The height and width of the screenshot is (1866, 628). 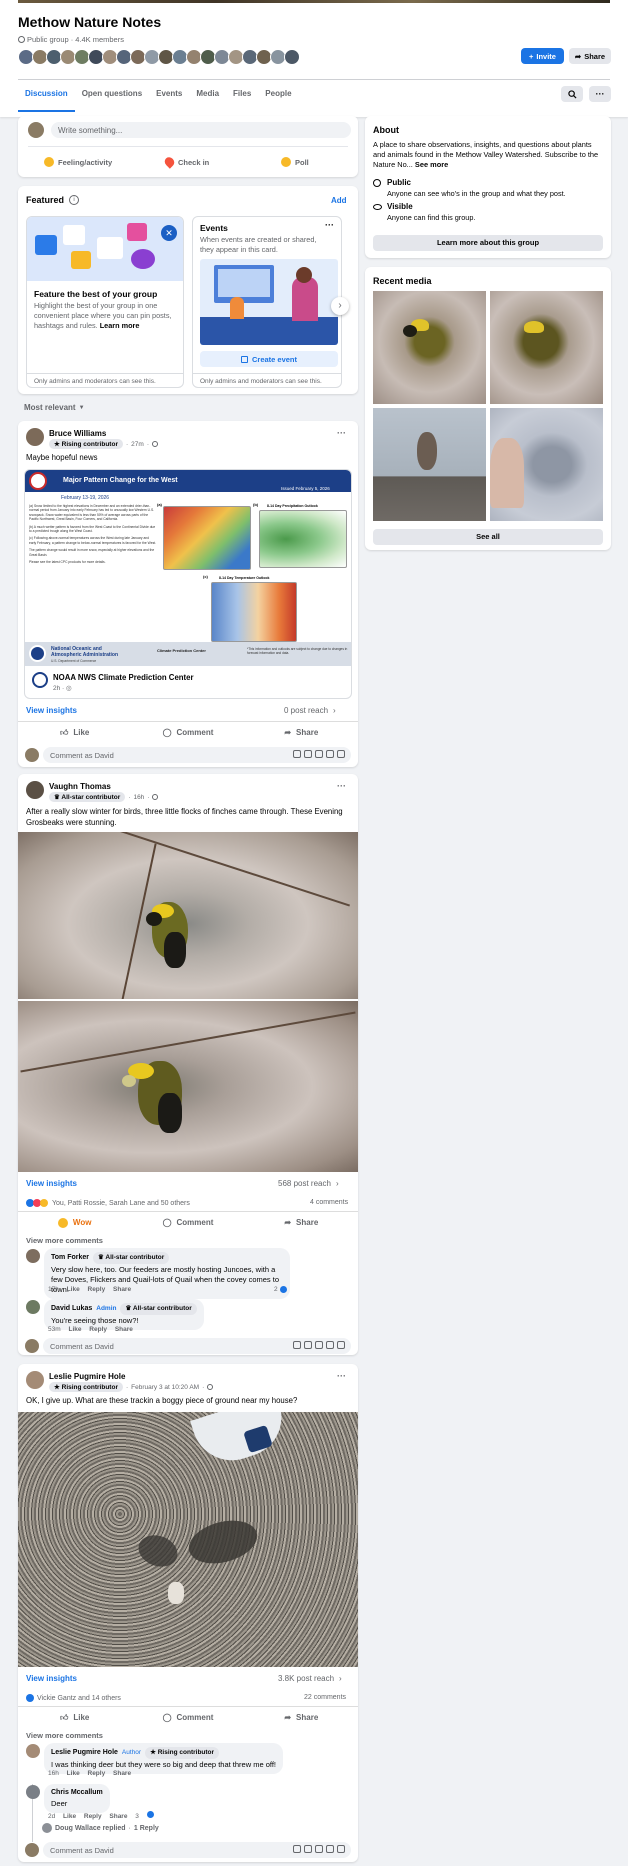 I want to click on comments-count: 22 comments, so click(x=325, y=1697).